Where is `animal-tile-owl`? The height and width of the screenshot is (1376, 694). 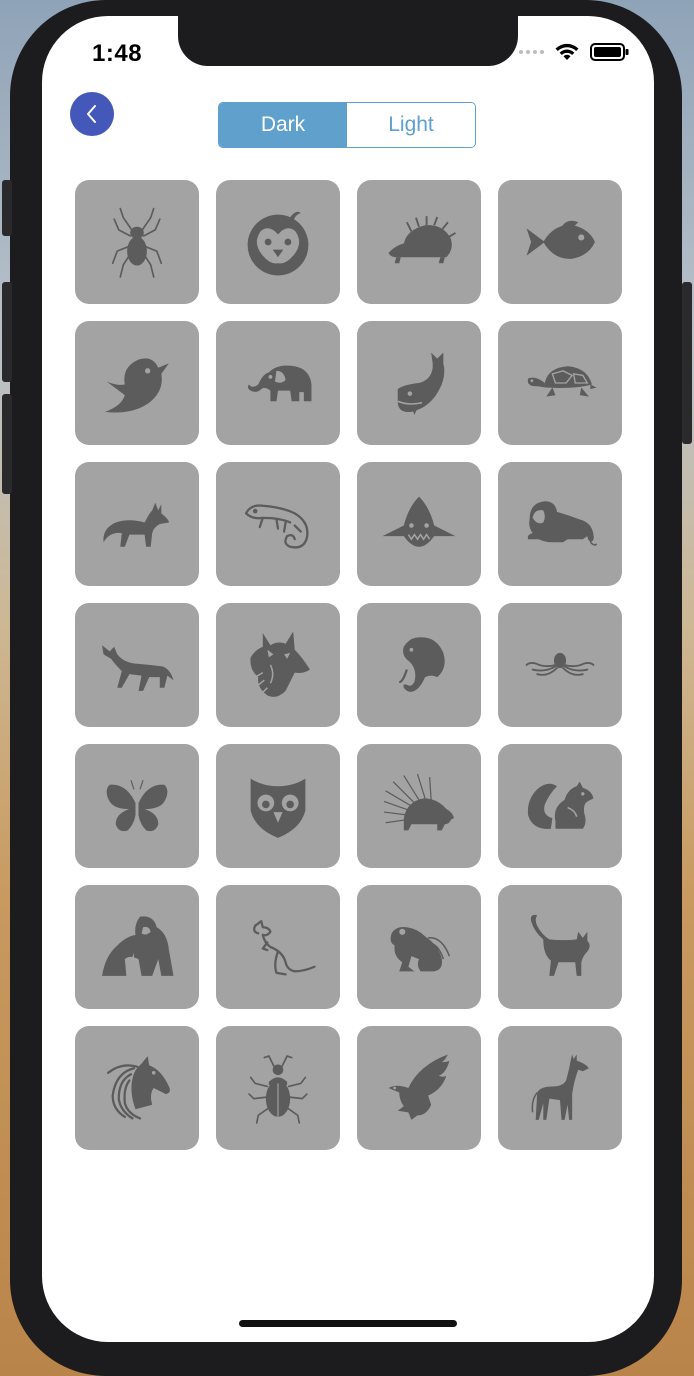
animal-tile-owl is located at coordinates (278, 806).